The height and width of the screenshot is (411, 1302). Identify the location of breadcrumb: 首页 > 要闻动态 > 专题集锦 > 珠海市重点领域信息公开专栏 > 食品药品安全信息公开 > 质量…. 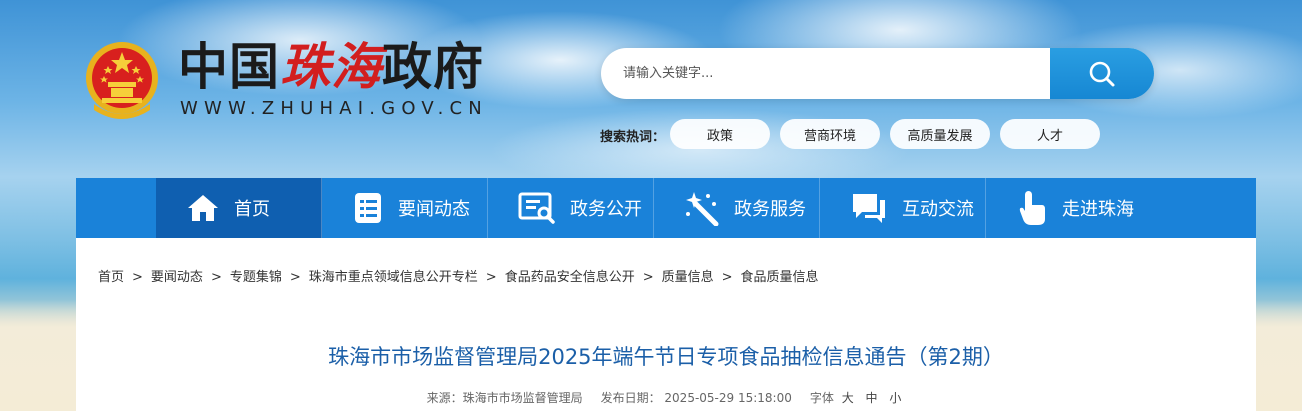
(458, 275).